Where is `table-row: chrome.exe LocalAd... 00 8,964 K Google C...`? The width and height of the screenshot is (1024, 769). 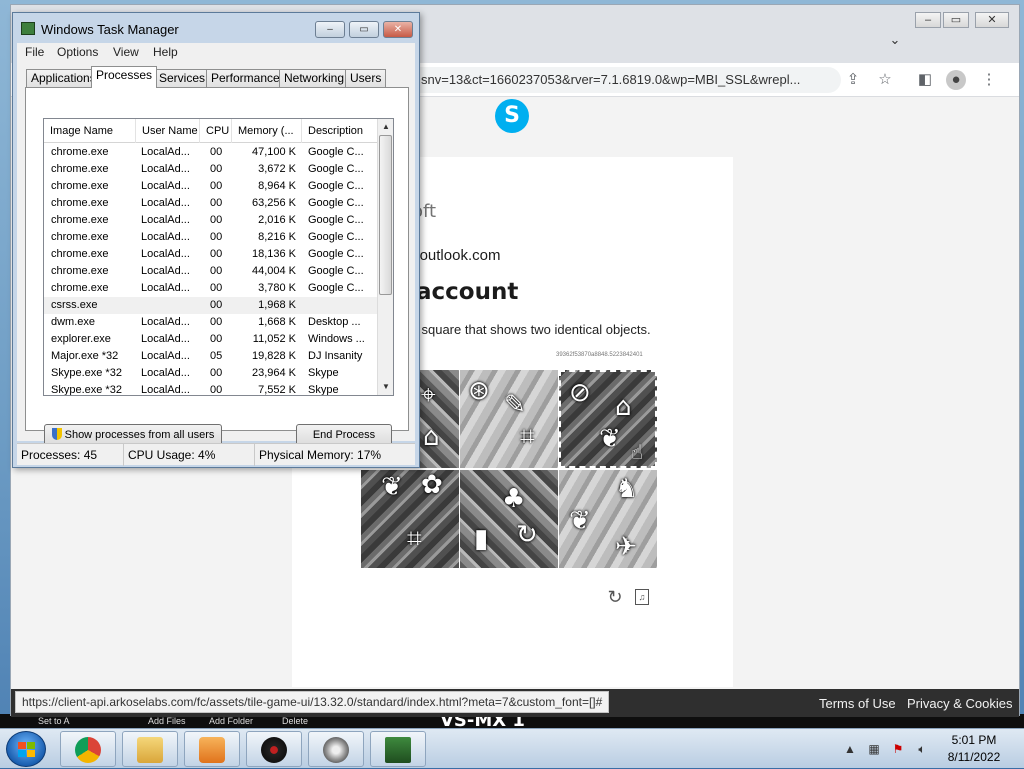 table-row: chrome.exe LocalAd... 00 8,964 K Google C... is located at coordinates (211, 186).